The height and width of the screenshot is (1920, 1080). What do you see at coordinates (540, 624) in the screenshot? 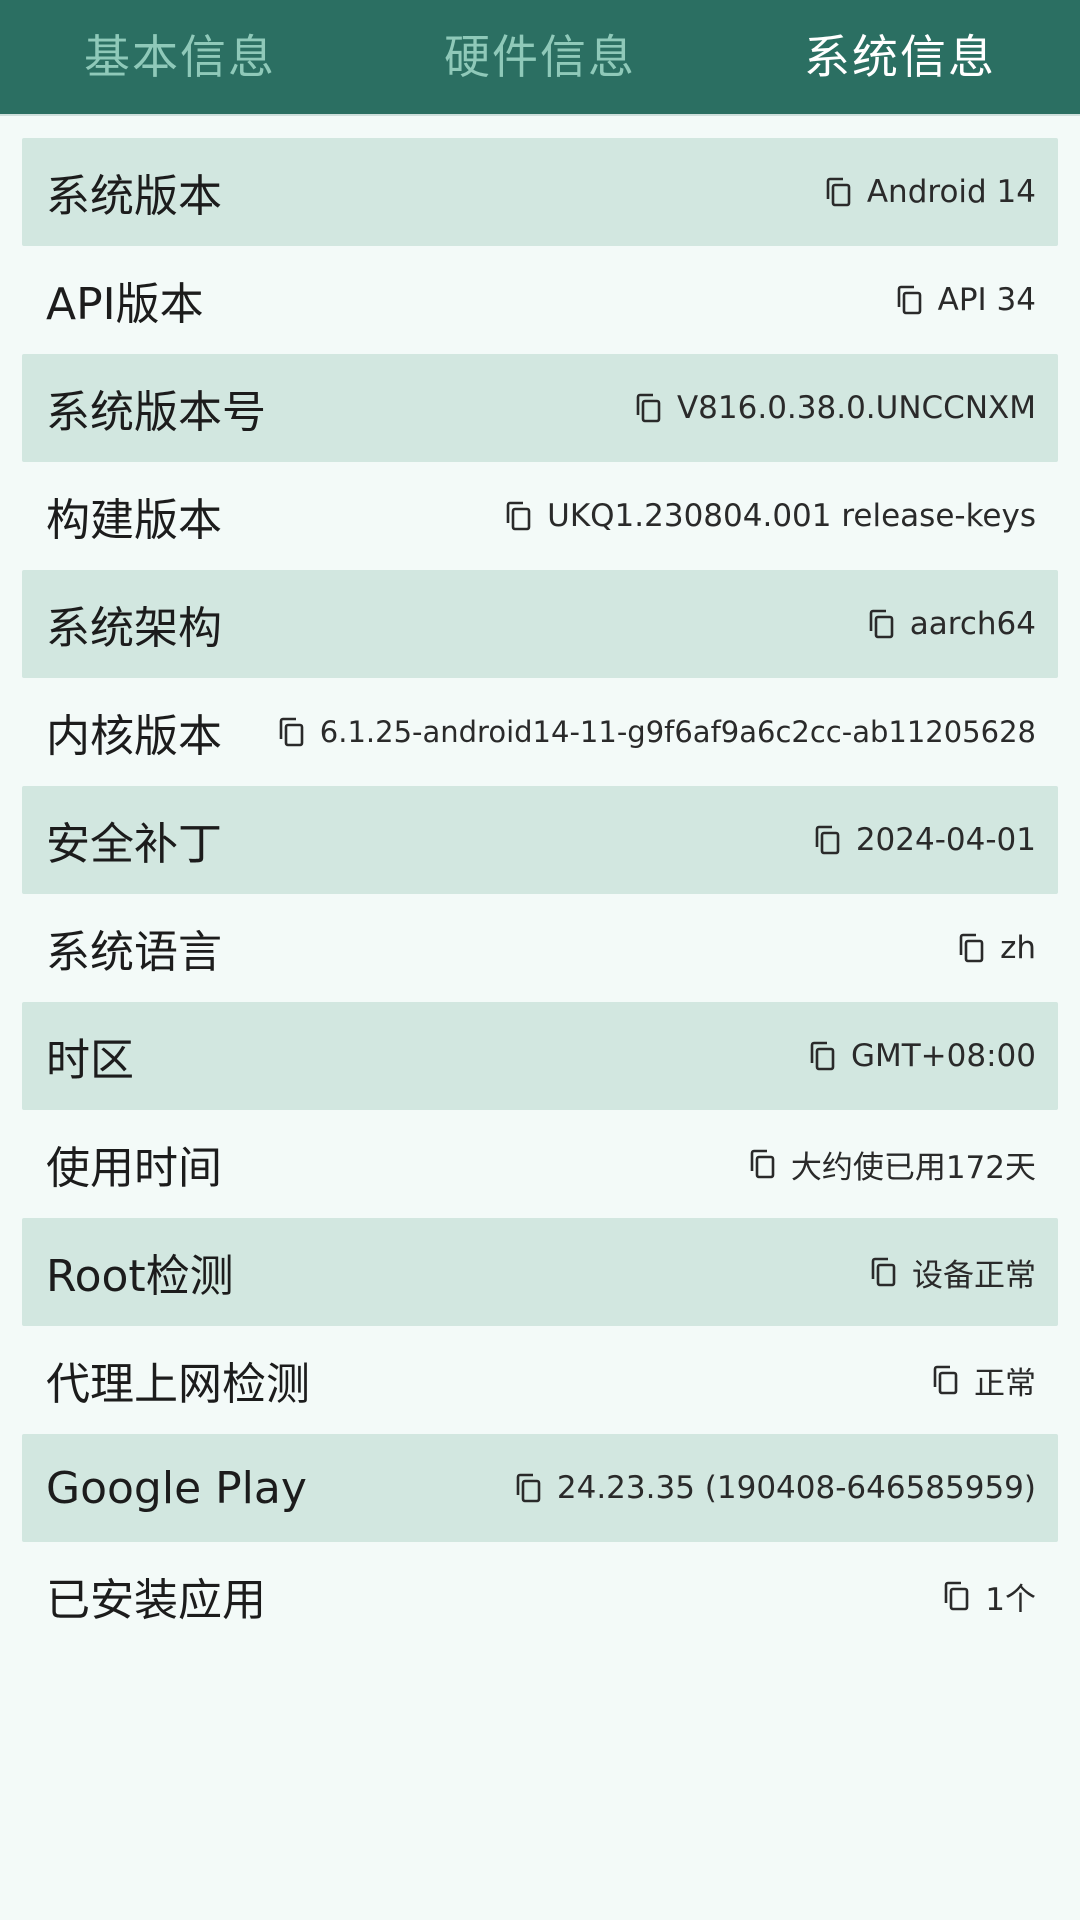
I see `info-row-architecture: 系统架构 aarch64` at bounding box center [540, 624].